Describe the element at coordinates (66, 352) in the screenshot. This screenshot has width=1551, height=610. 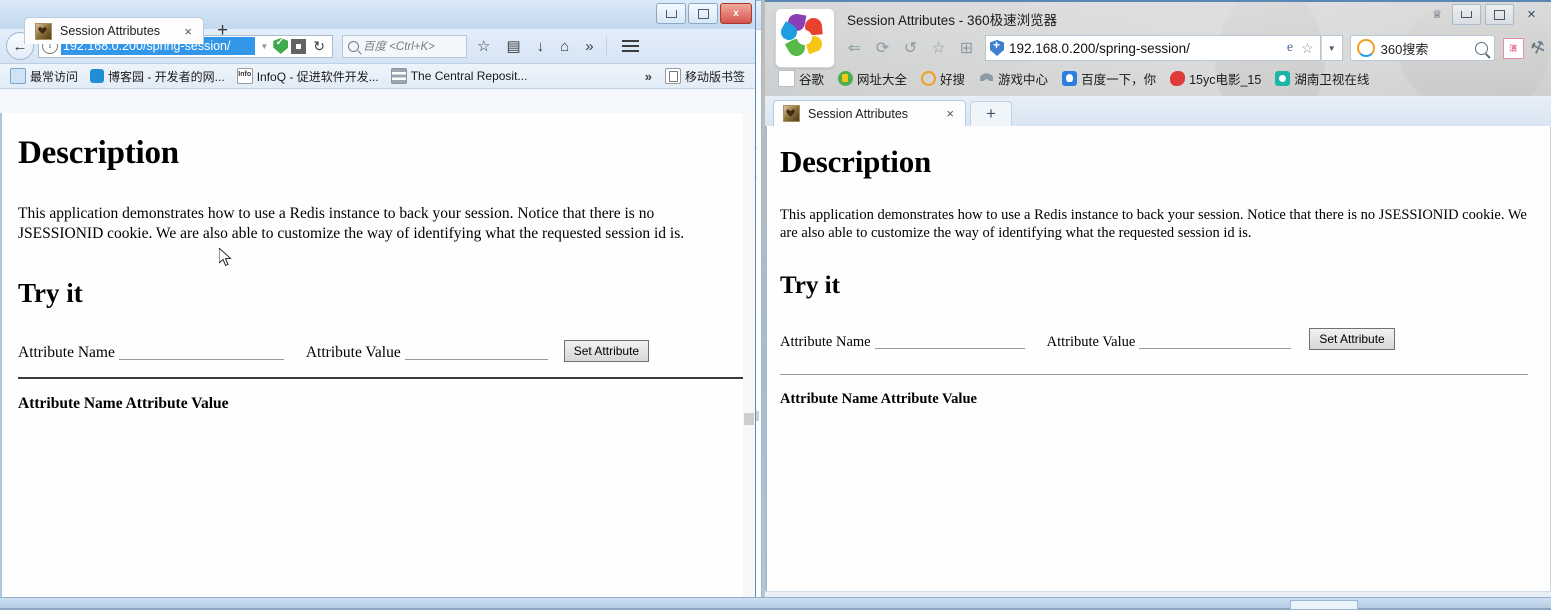
I see `attribute-name-label: Attribute Name` at that location.